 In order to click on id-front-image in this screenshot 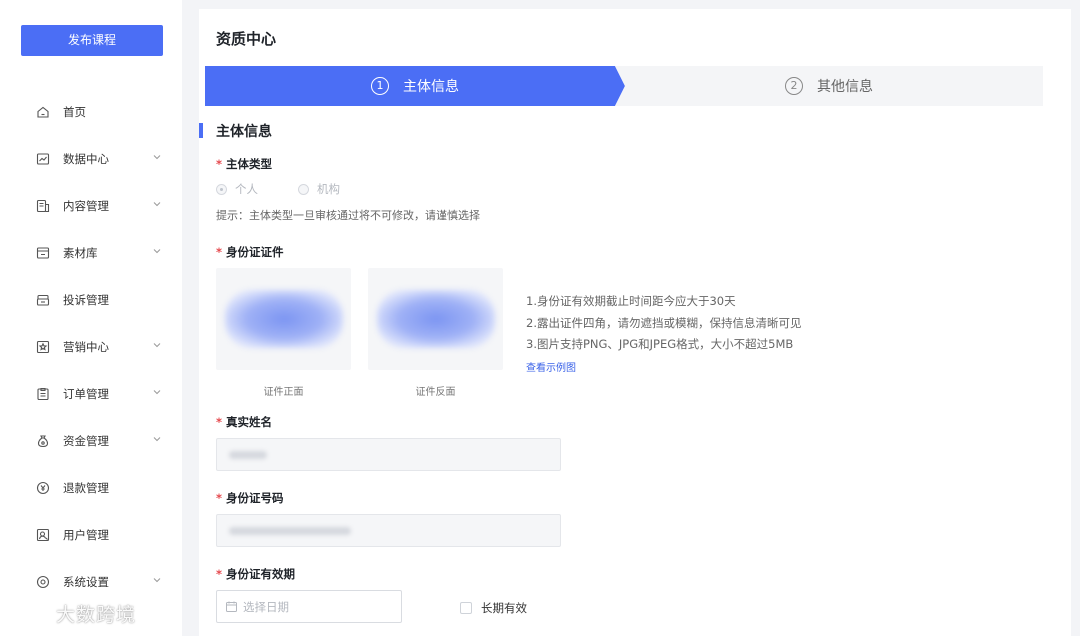, I will do `click(283, 319)`.